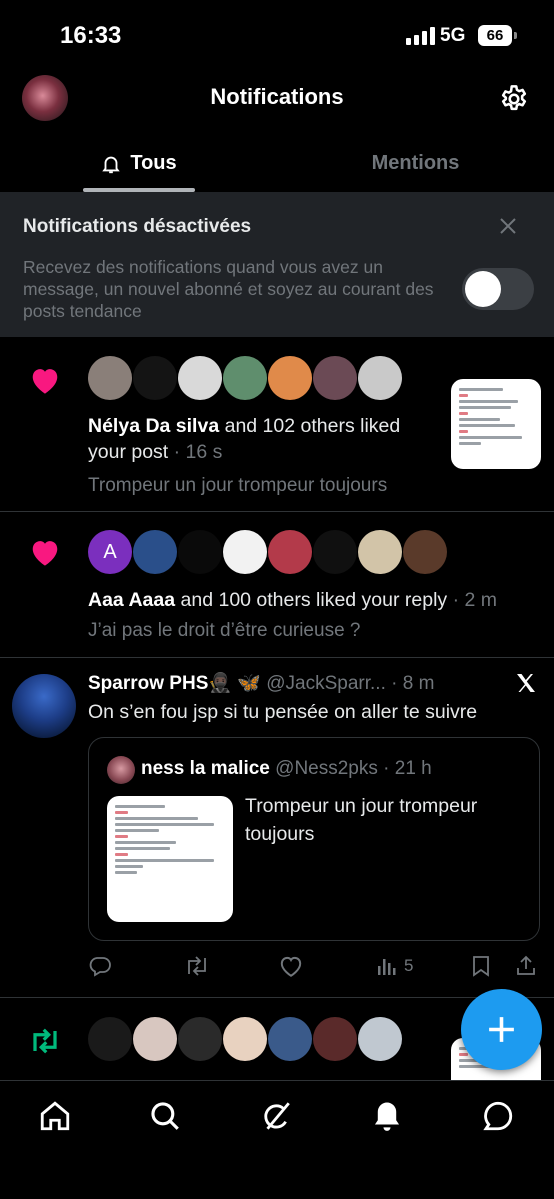  I want to click on reply-button, so click(100, 966).